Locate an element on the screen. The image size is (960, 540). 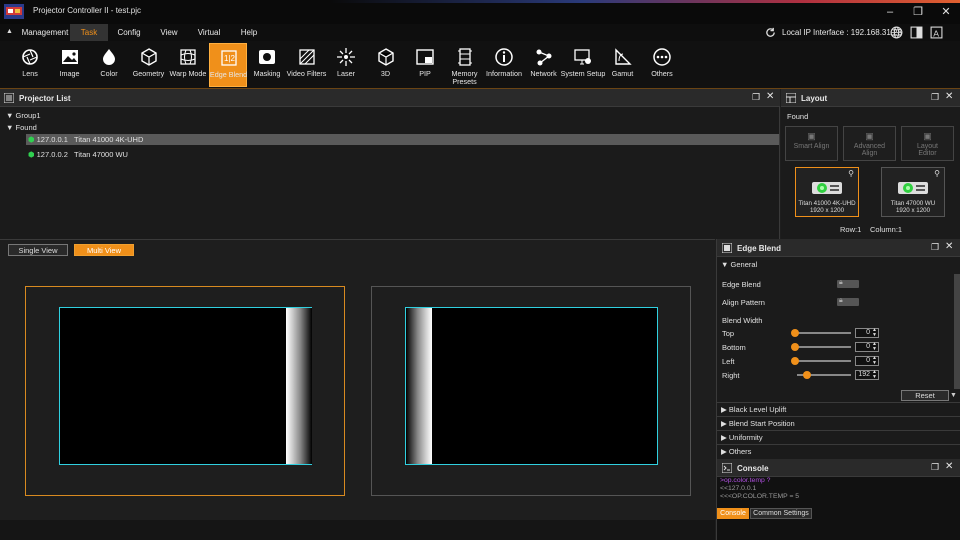
tool-warp-mode: Warp Mode is located at coordinates (188, 65).